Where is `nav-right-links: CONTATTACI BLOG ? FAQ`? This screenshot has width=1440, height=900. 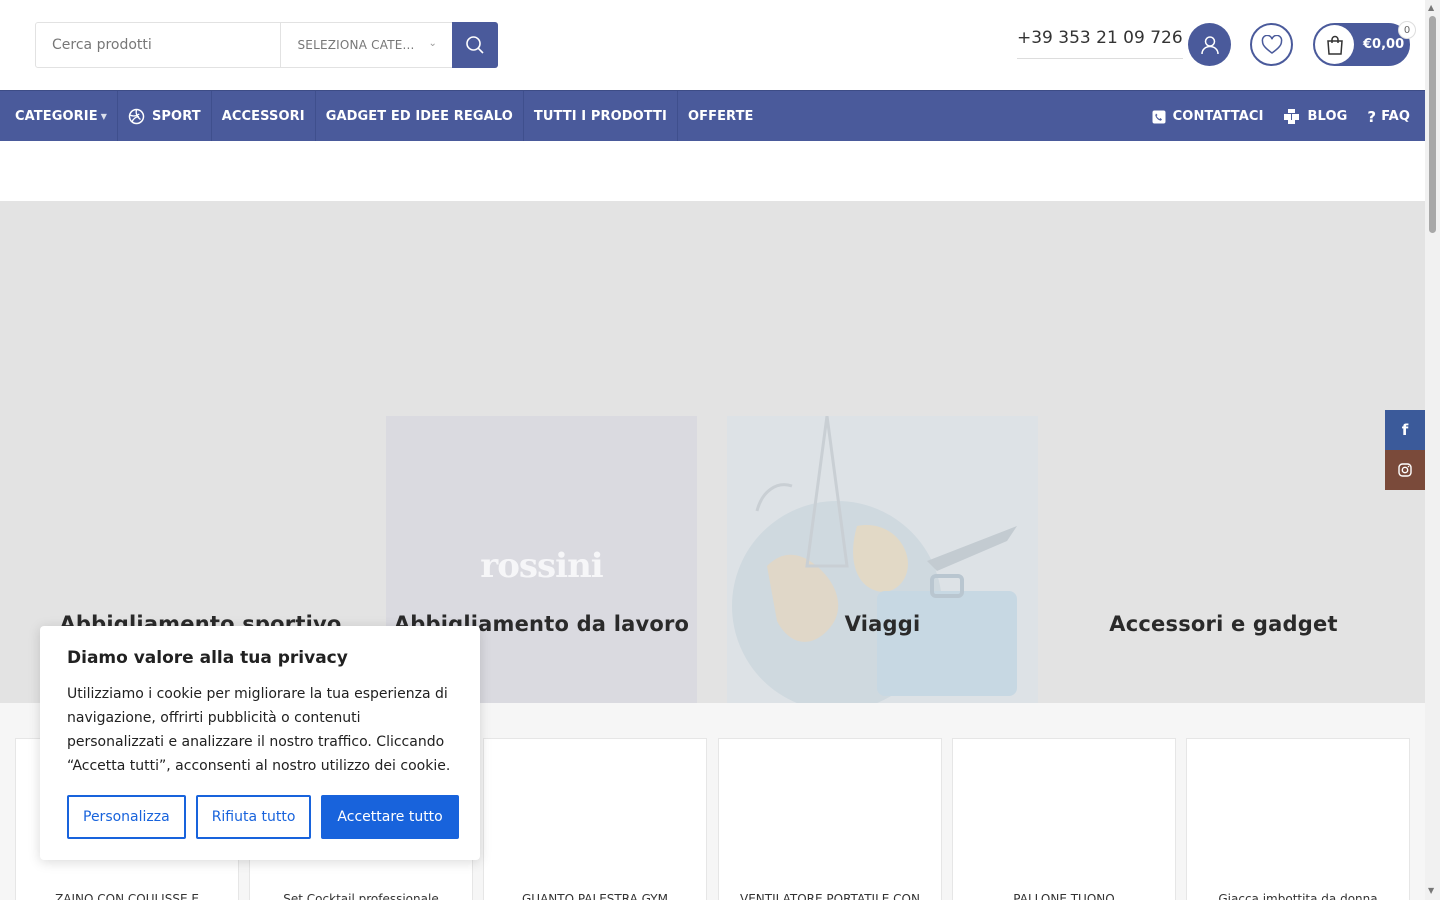 nav-right-links: CONTATTACI BLOG ? FAQ is located at coordinates (1271, 116).